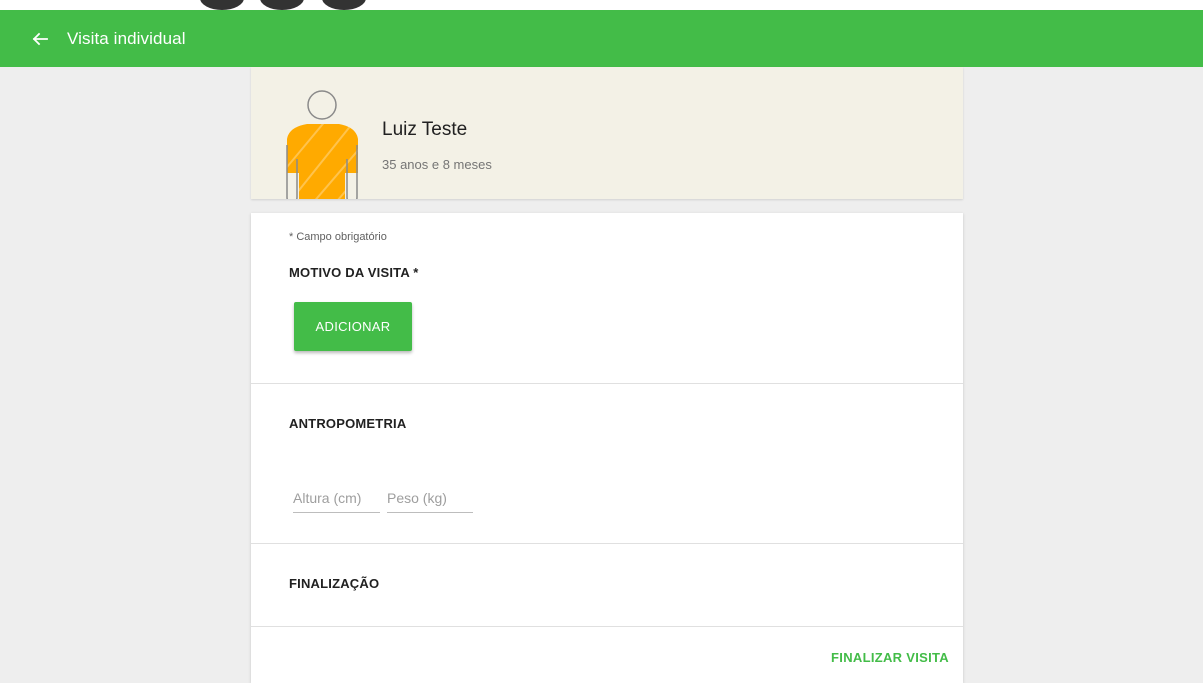 This screenshot has width=1203, height=683. Describe the element at coordinates (338, 237) in the screenshot. I see `required-field-note: * Campo obrigatório` at that location.